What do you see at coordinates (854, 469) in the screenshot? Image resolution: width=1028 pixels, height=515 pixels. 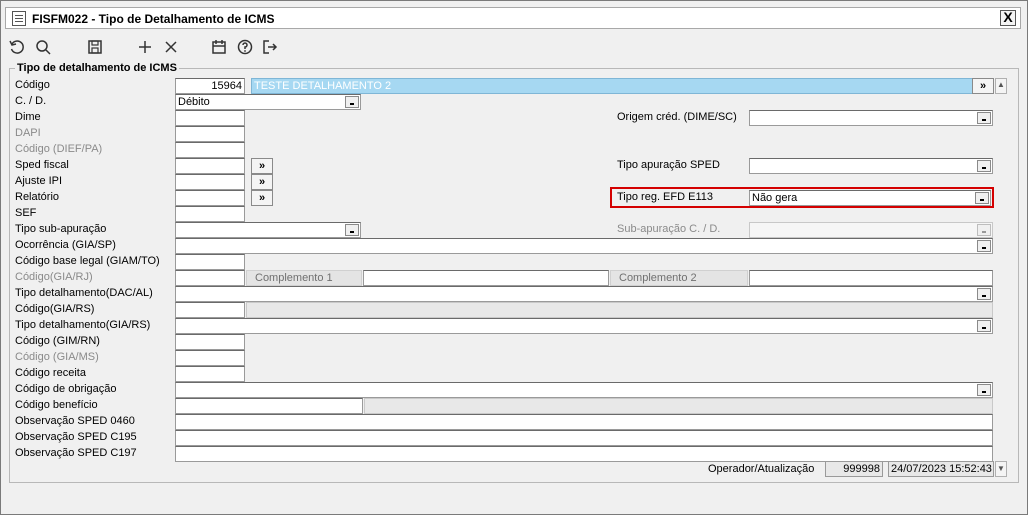 I see `operator-field: 999998` at bounding box center [854, 469].